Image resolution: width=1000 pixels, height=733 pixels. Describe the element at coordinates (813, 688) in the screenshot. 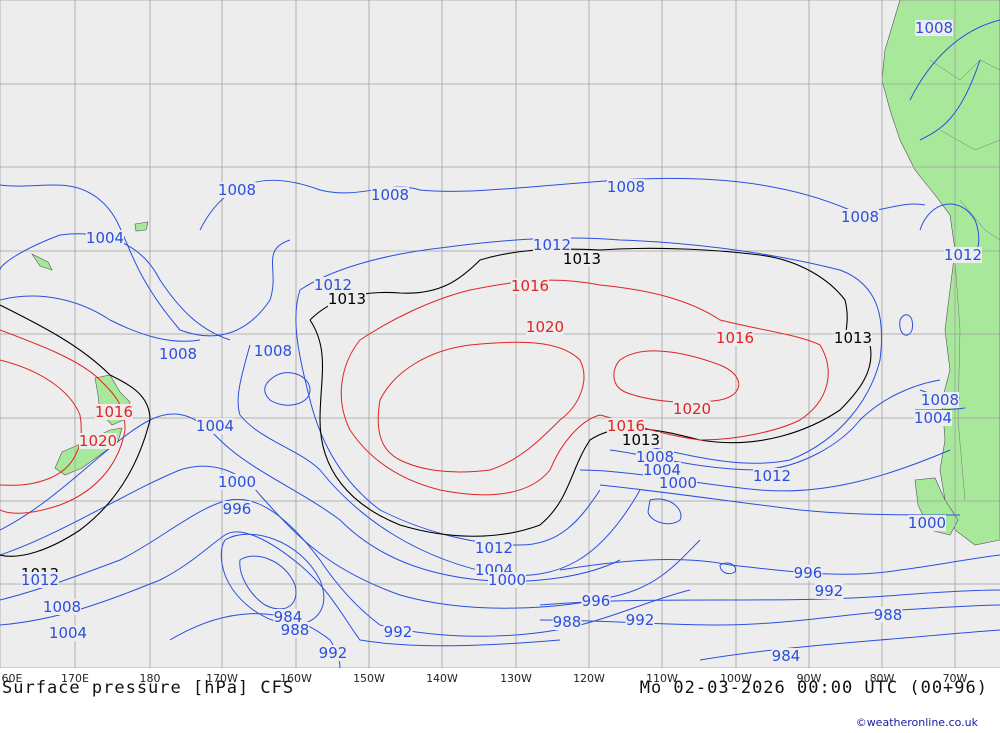

I see `valid-time: Mo 02-03-2026 00:00 UTC (00+96)` at that location.